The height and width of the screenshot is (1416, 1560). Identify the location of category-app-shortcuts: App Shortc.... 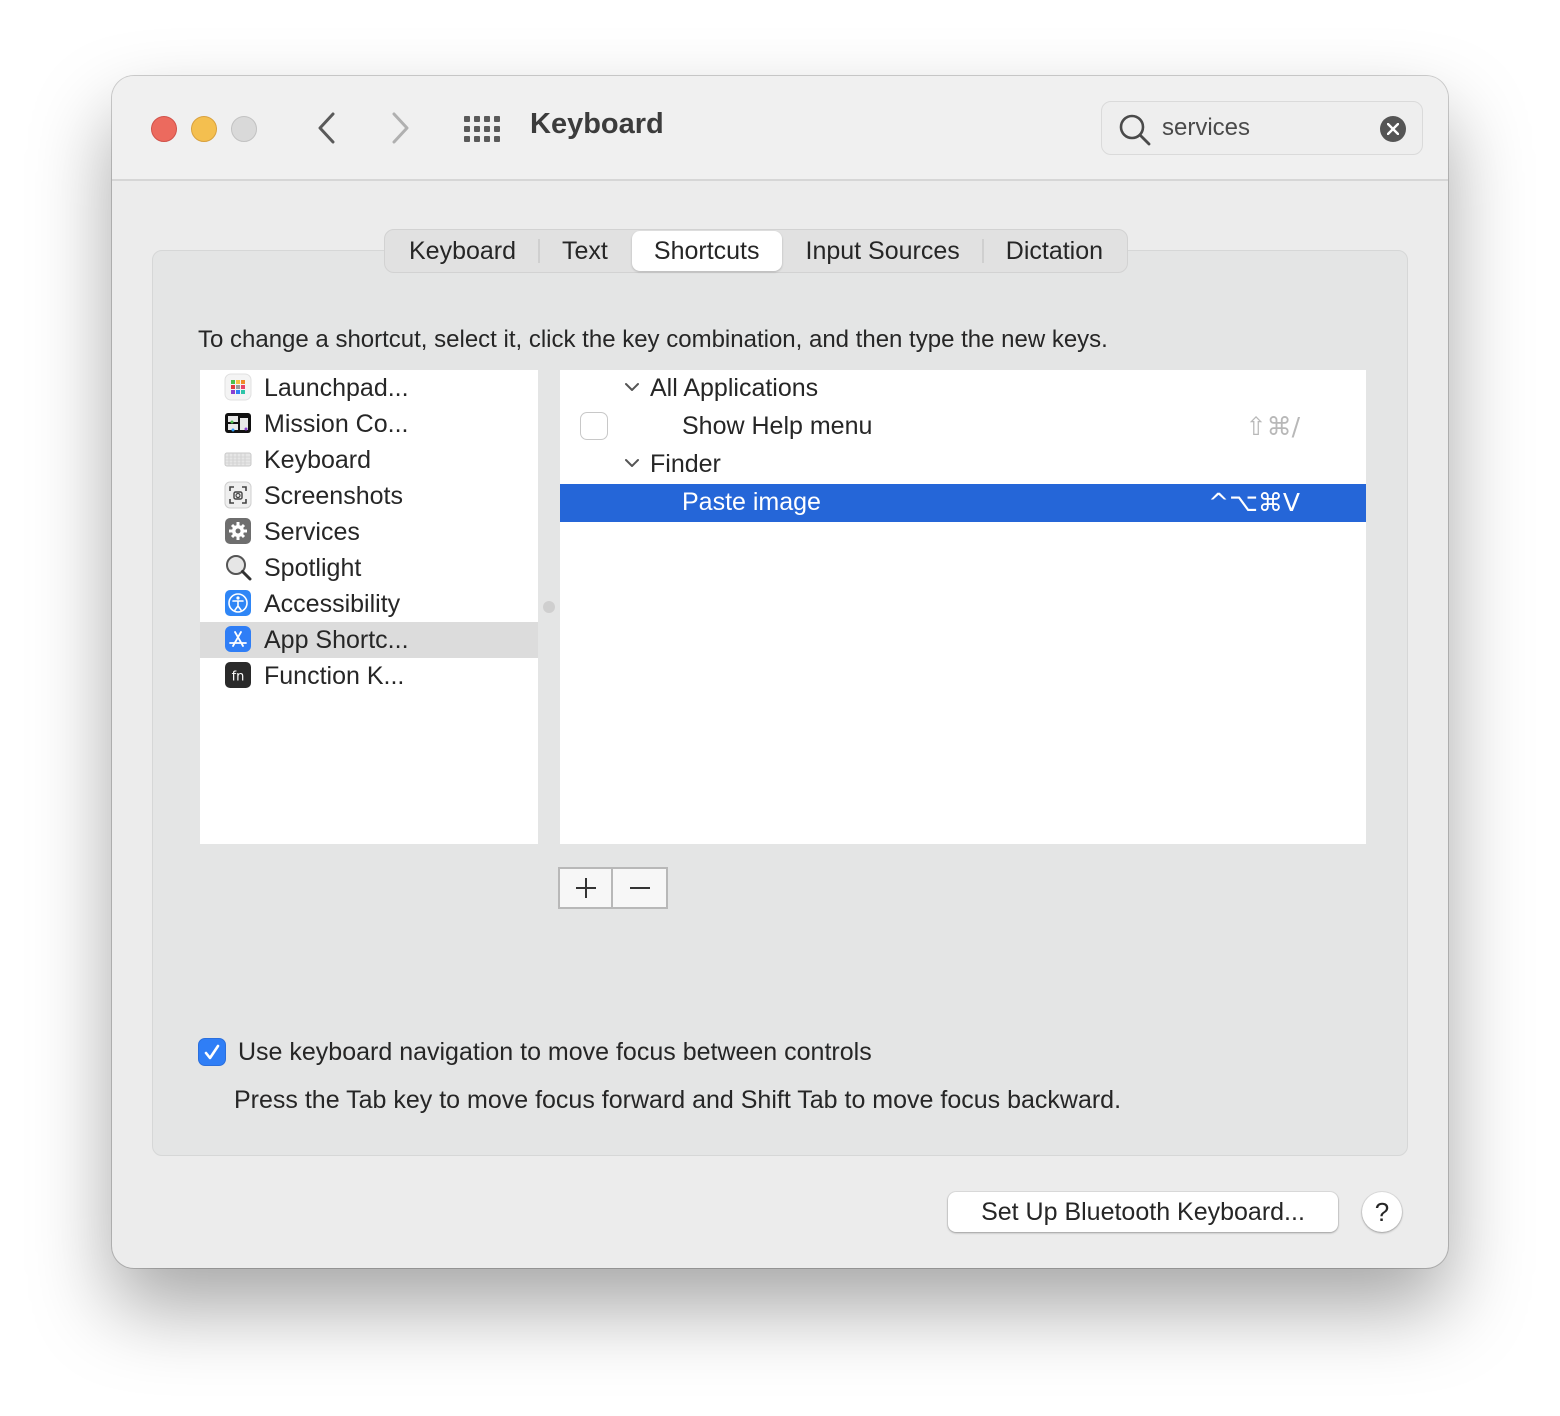
(369, 640).